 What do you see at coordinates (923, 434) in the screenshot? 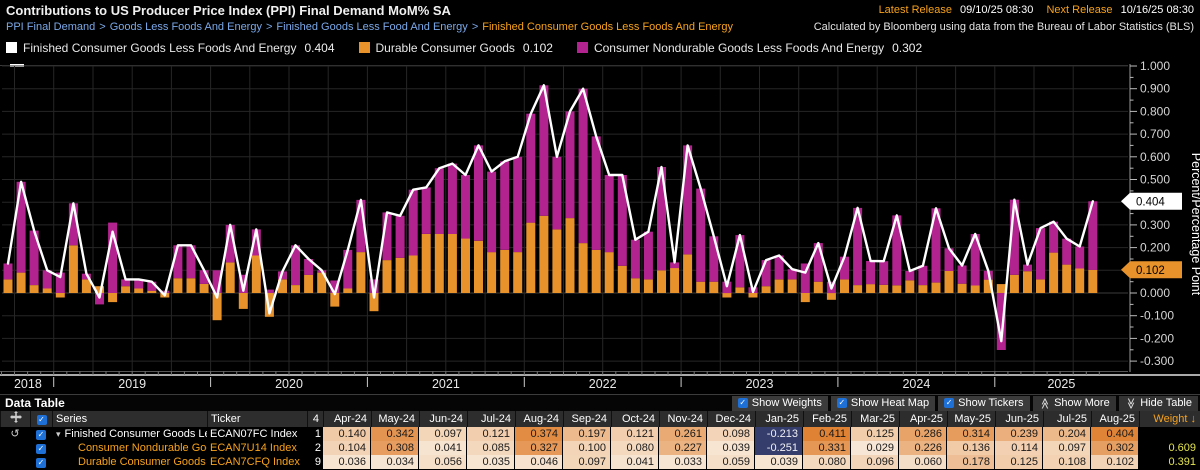
I see `value-cell: 0.286` at bounding box center [923, 434].